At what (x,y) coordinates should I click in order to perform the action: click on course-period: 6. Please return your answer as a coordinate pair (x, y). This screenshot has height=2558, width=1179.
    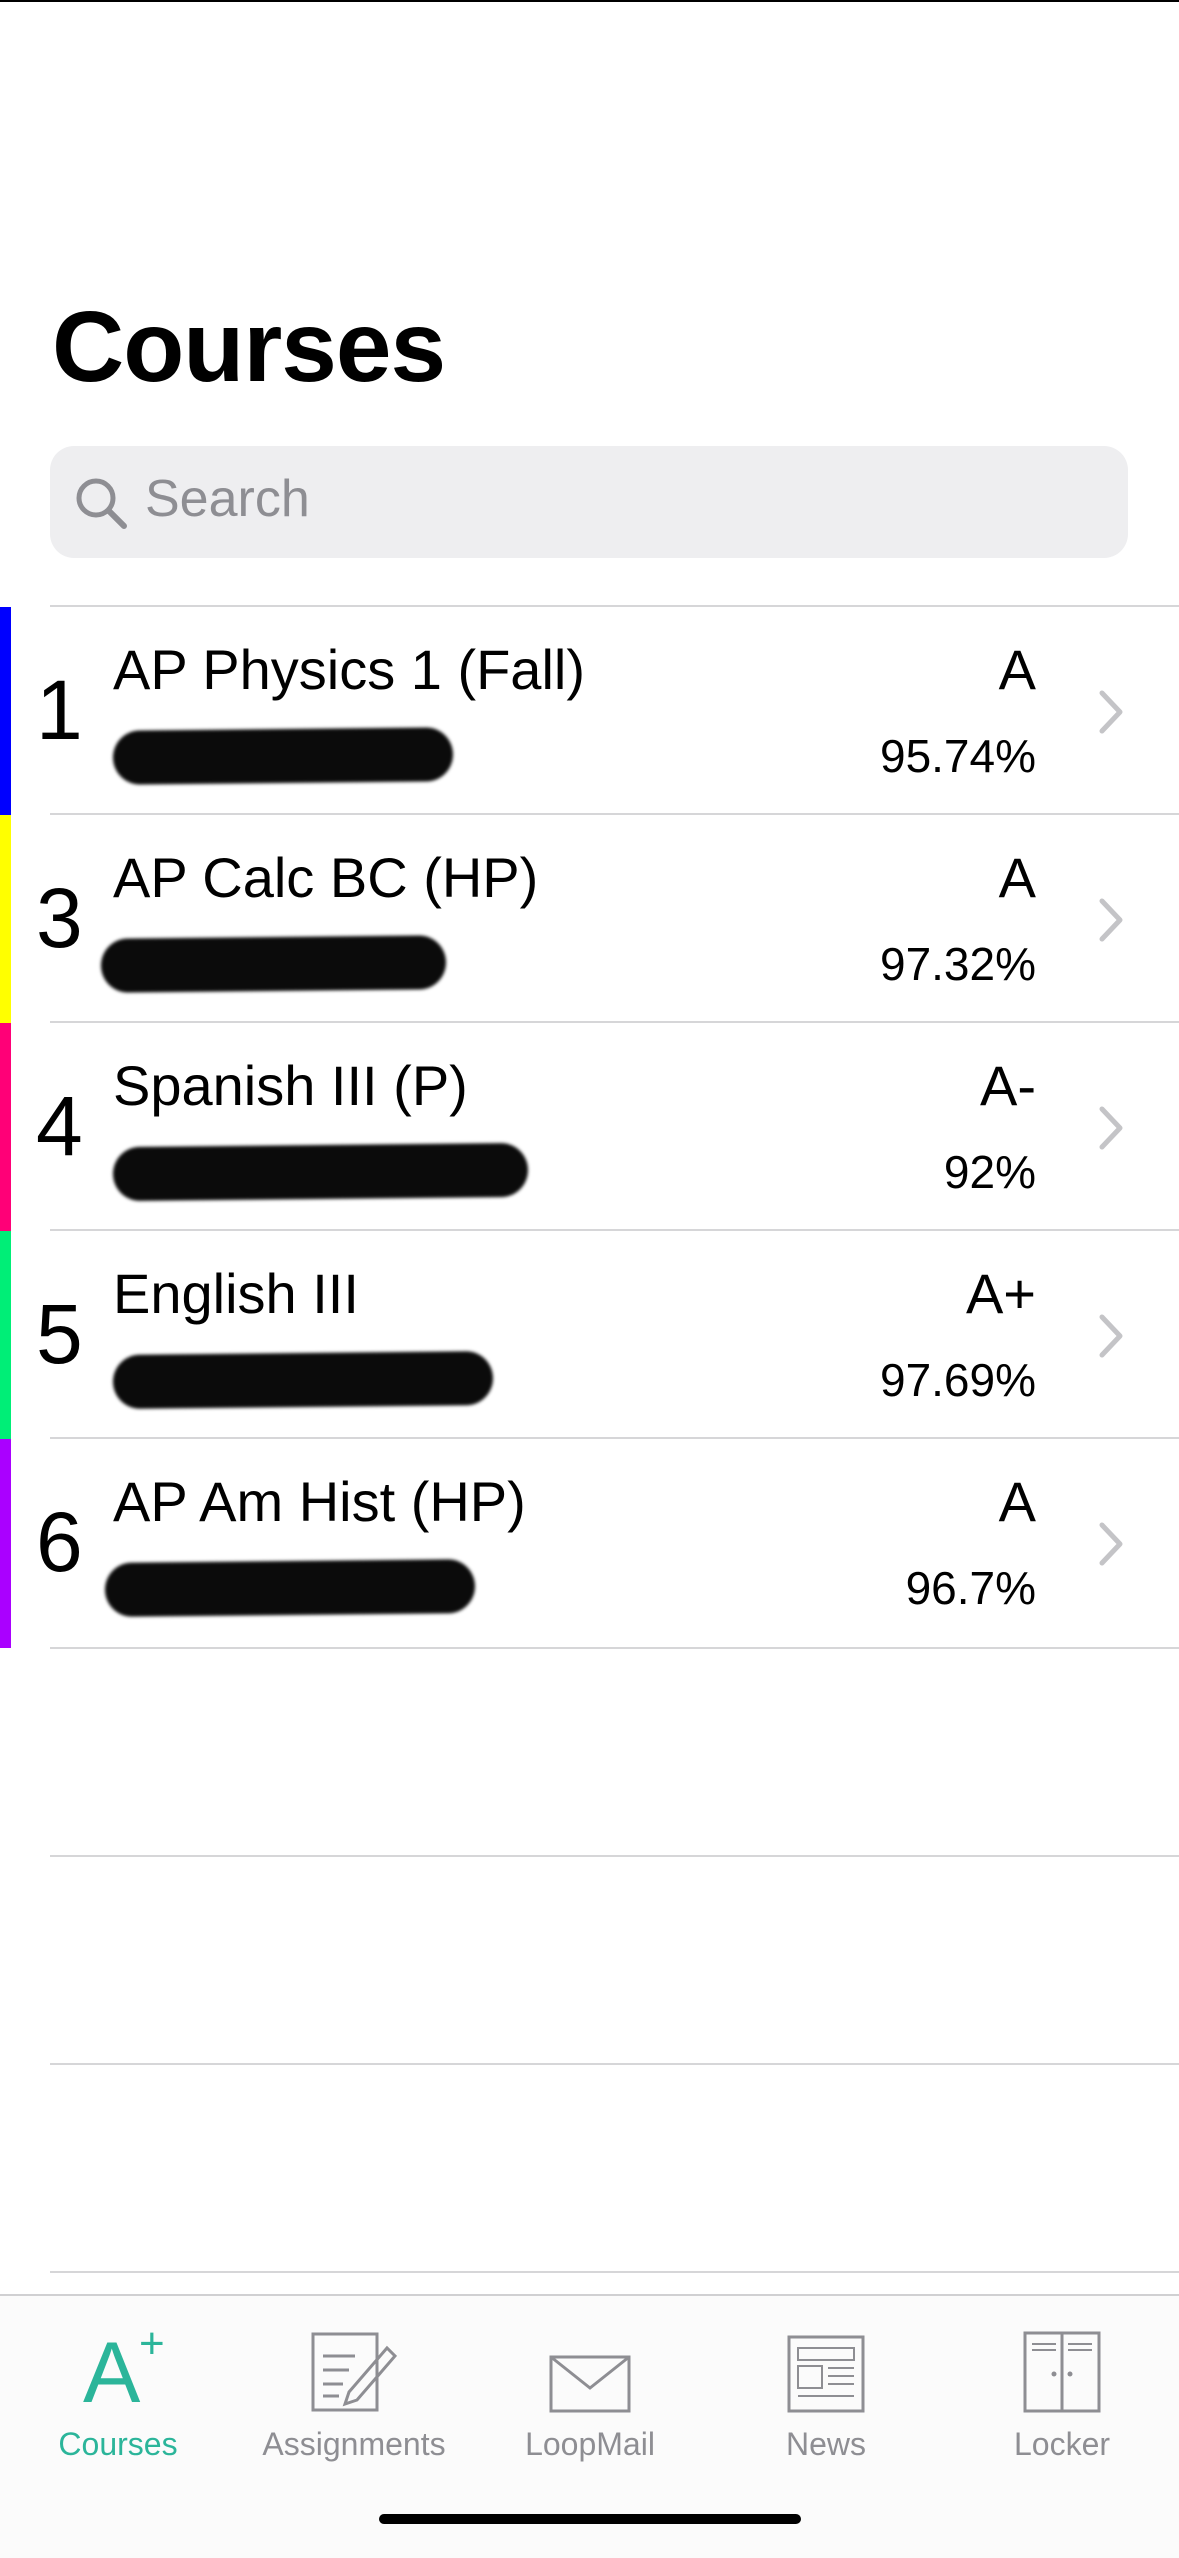
    Looking at the image, I should click on (59, 1542).